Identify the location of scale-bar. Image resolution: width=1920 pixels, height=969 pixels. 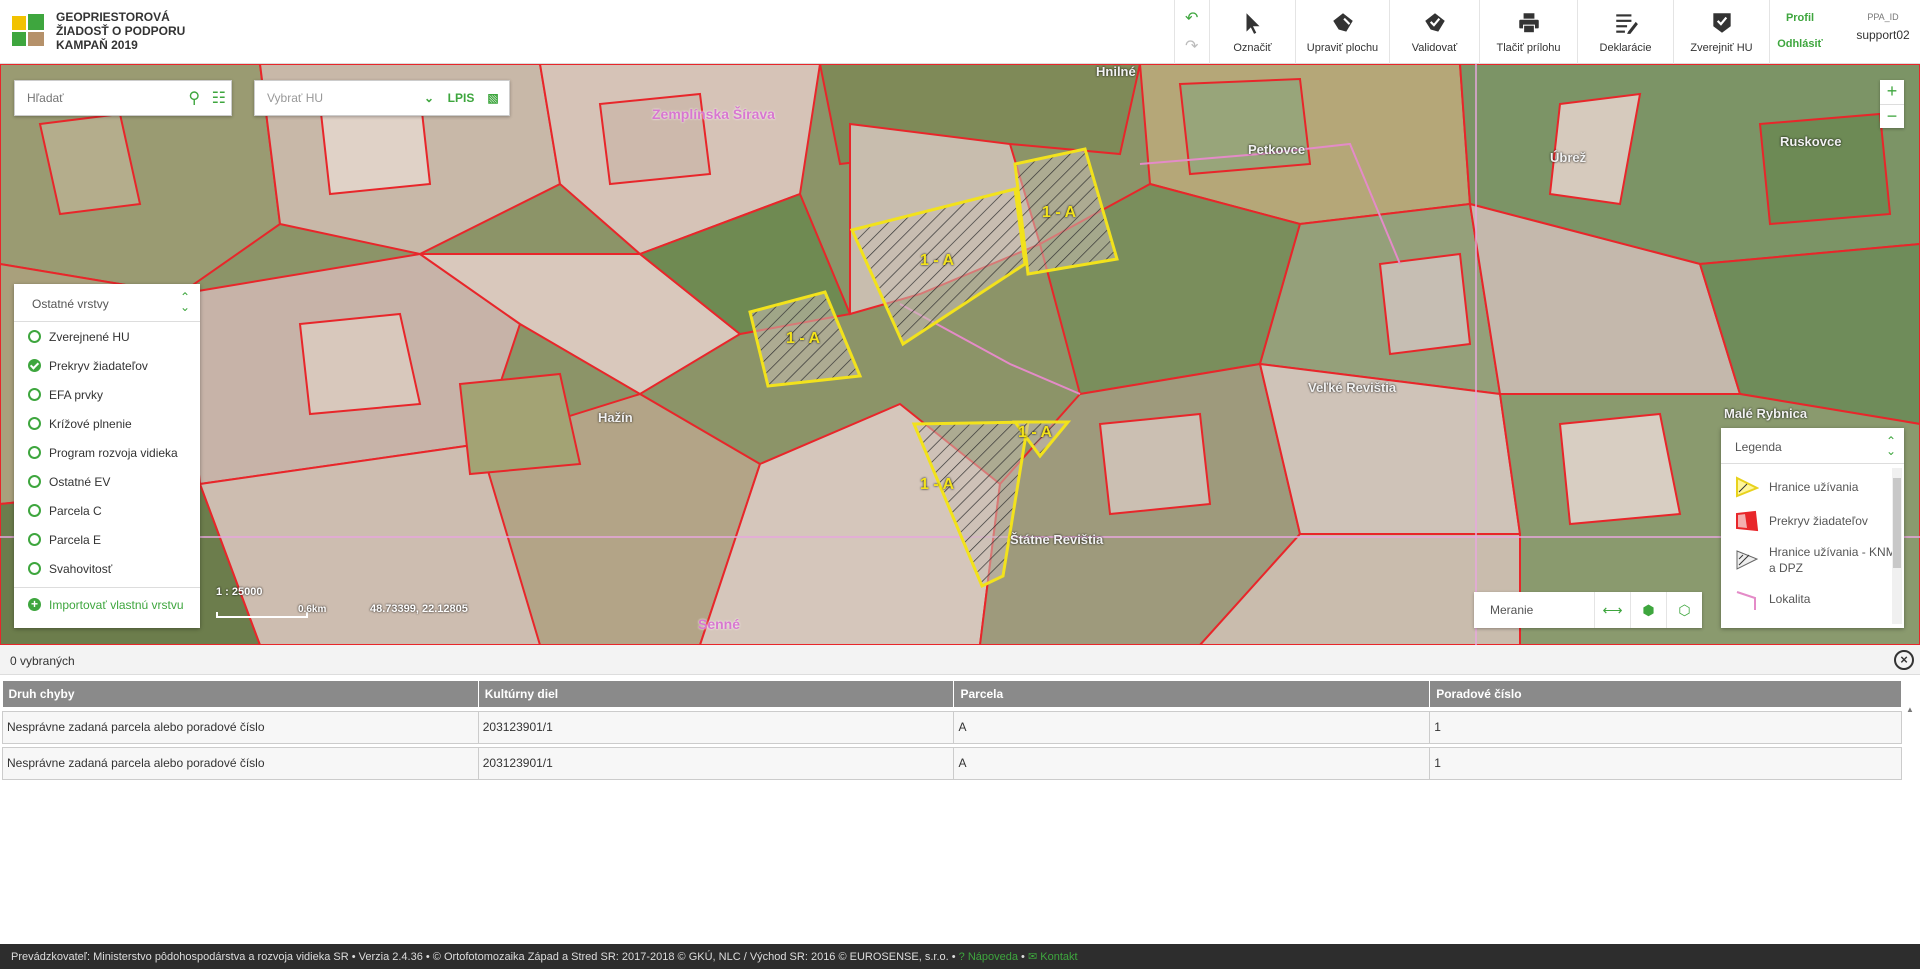
(262, 615).